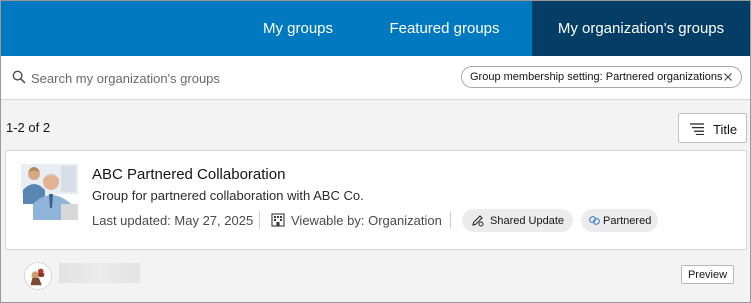  I want to click on badge-label: Shared Update, so click(527, 220).